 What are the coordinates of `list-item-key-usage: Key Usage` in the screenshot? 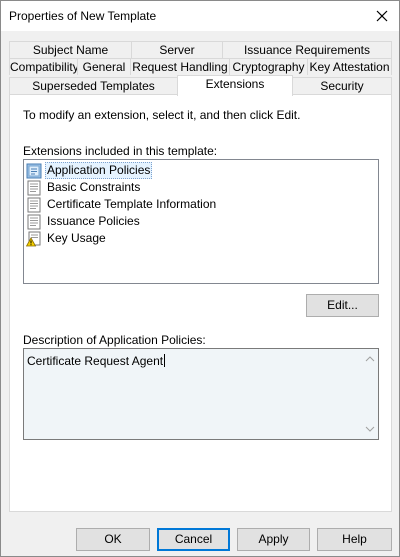 It's located at (67, 238).